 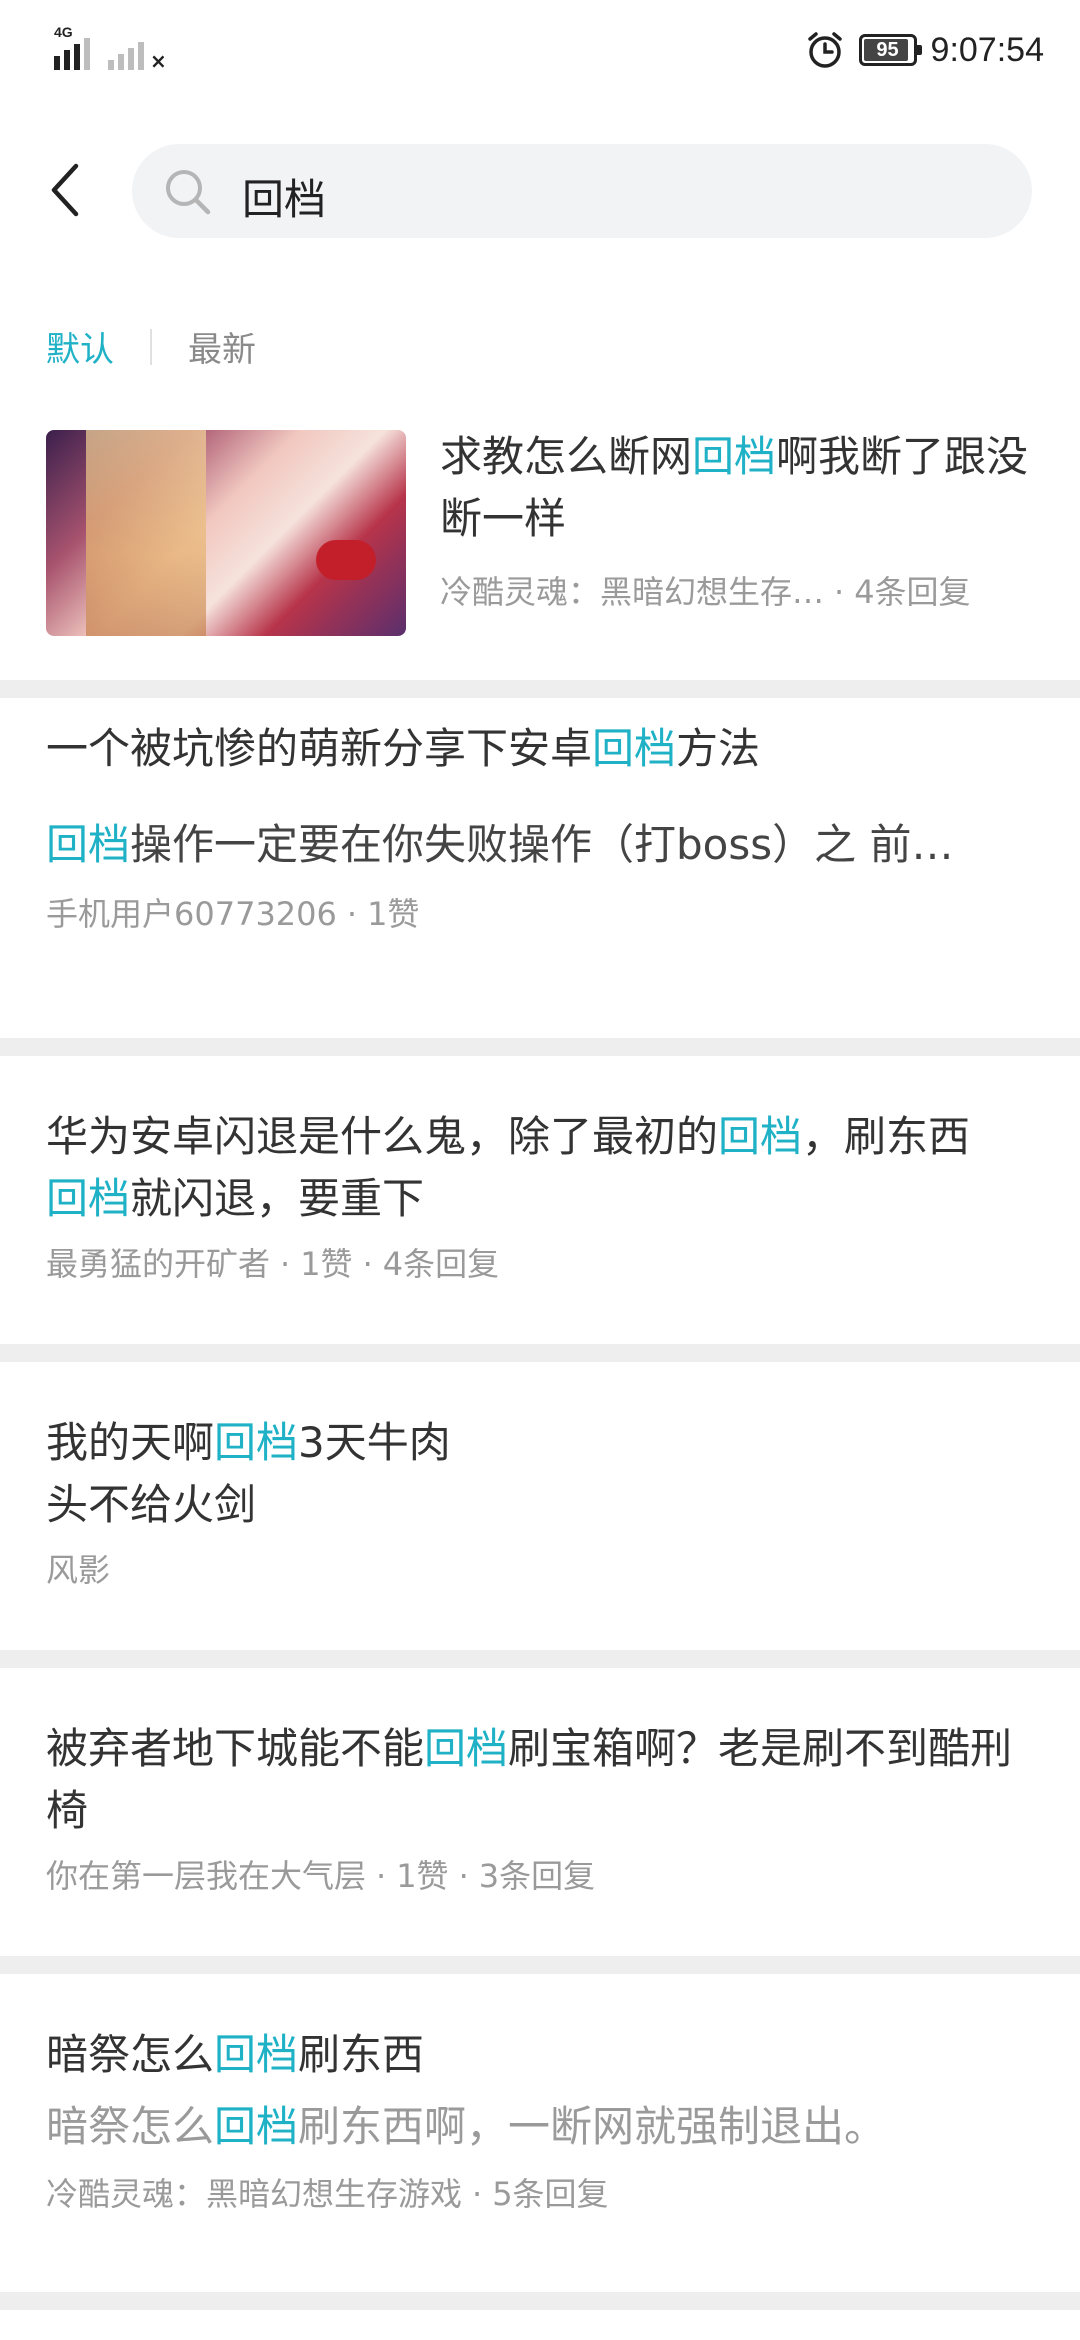 I want to click on post-meta: 你在第一层我在大气层 · 1赞 · 3条回复, so click(x=321, y=1876).